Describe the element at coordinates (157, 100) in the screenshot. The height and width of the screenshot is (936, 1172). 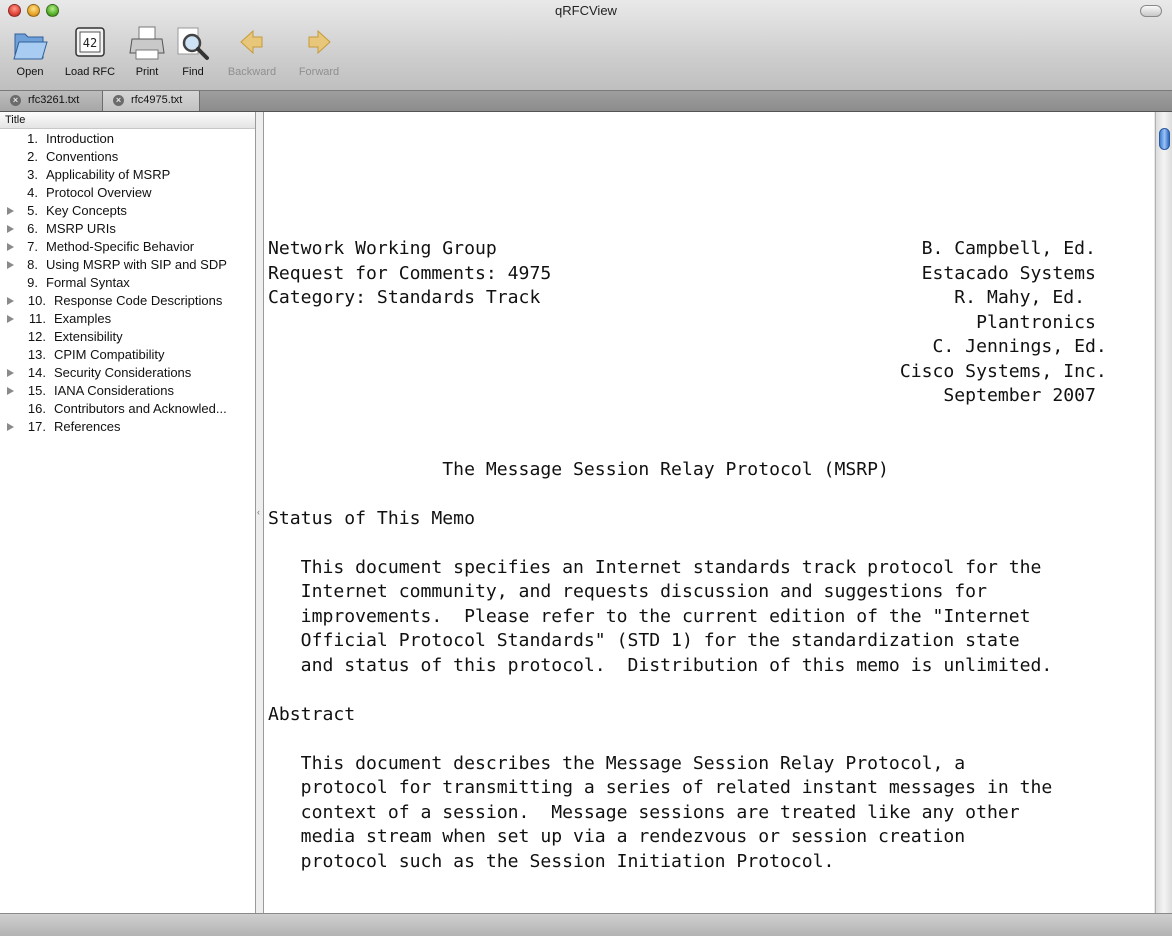
I see `tab-label: rfc4975.txt` at that location.